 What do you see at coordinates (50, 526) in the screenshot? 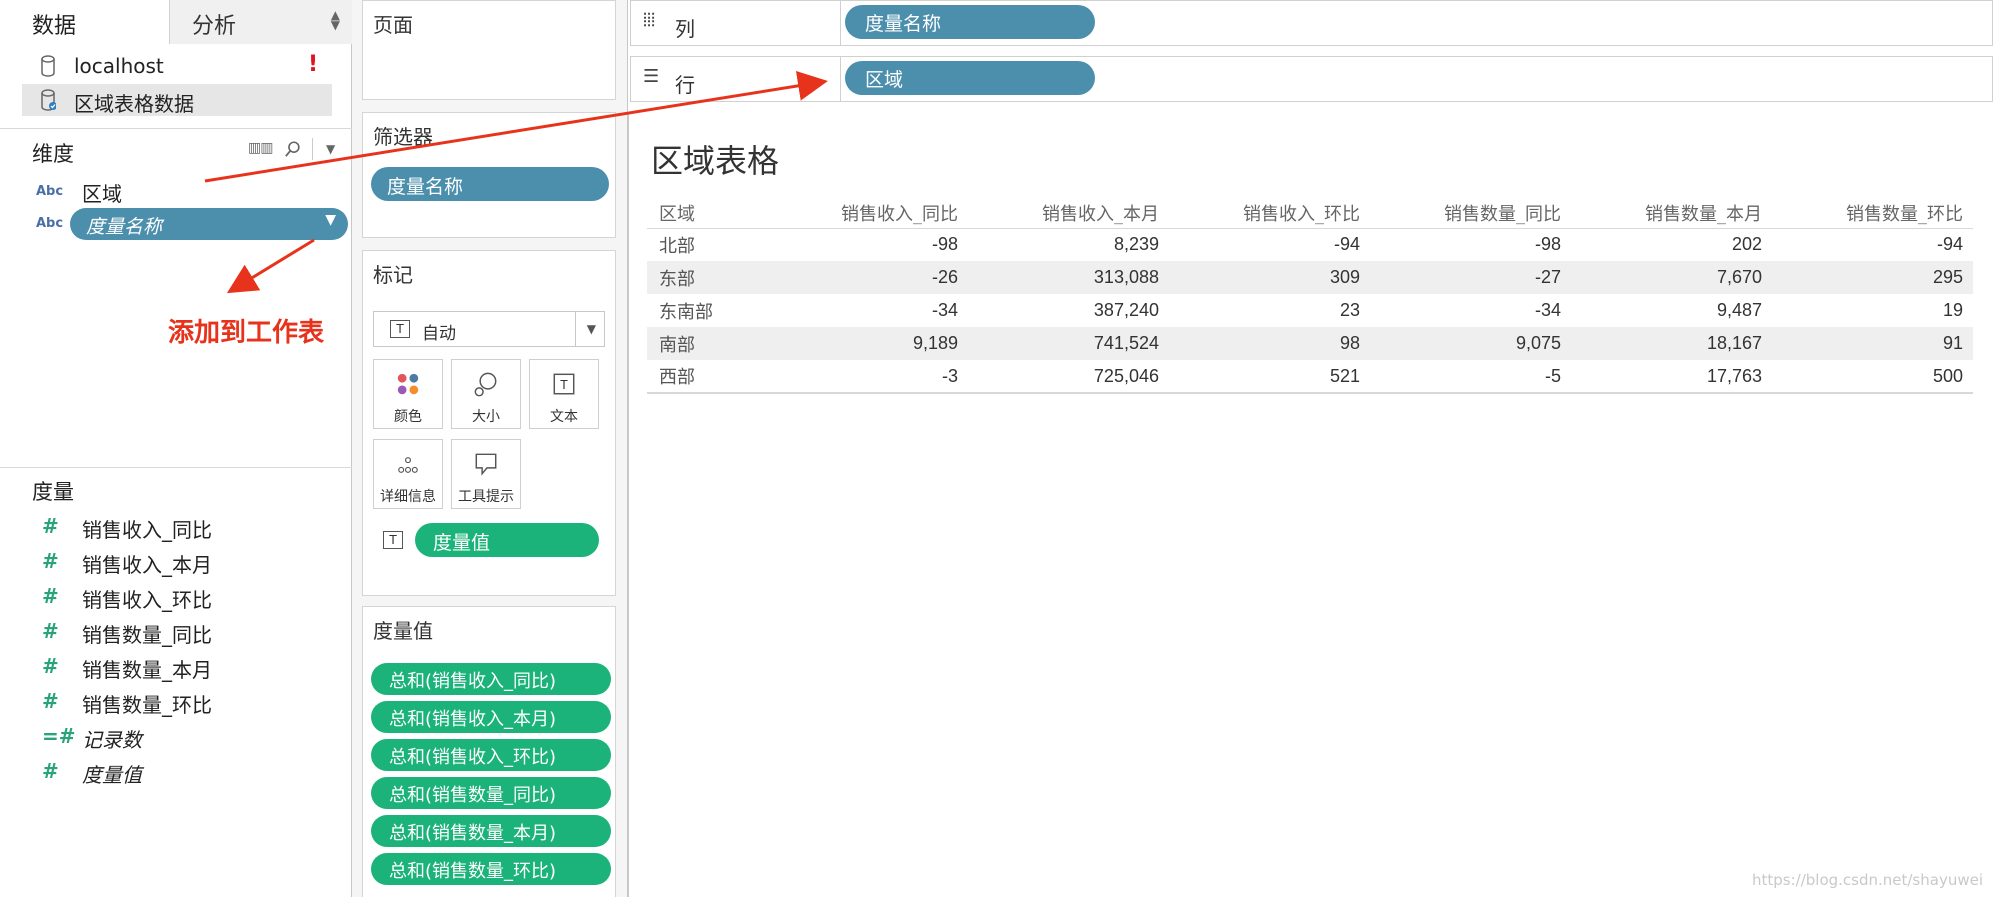
I see `number-type-icon: #` at bounding box center [50, 526].